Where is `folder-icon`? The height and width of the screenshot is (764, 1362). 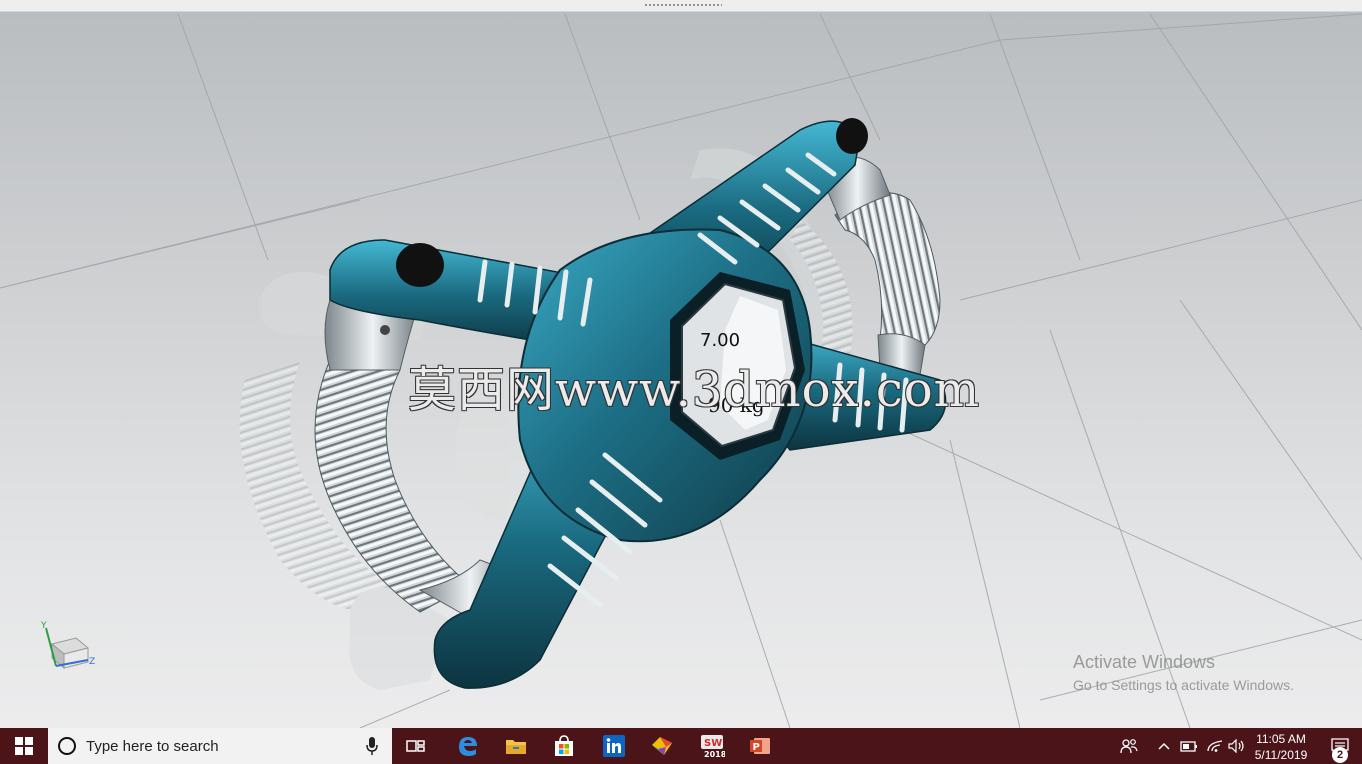
folder-icon is located at coordinates (516, 747).